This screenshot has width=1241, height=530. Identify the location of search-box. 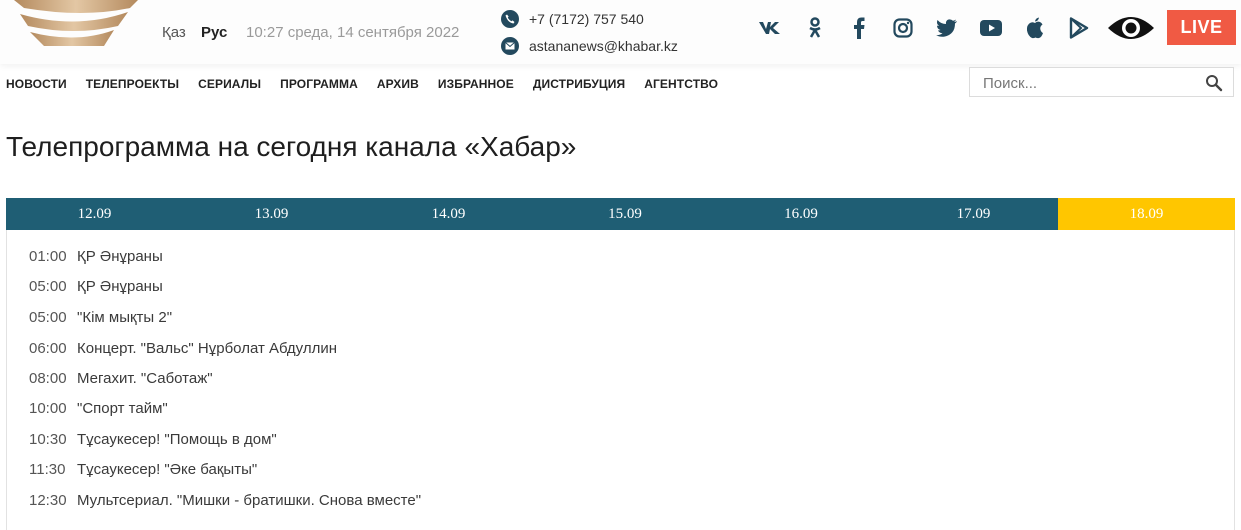
(1101, 82).